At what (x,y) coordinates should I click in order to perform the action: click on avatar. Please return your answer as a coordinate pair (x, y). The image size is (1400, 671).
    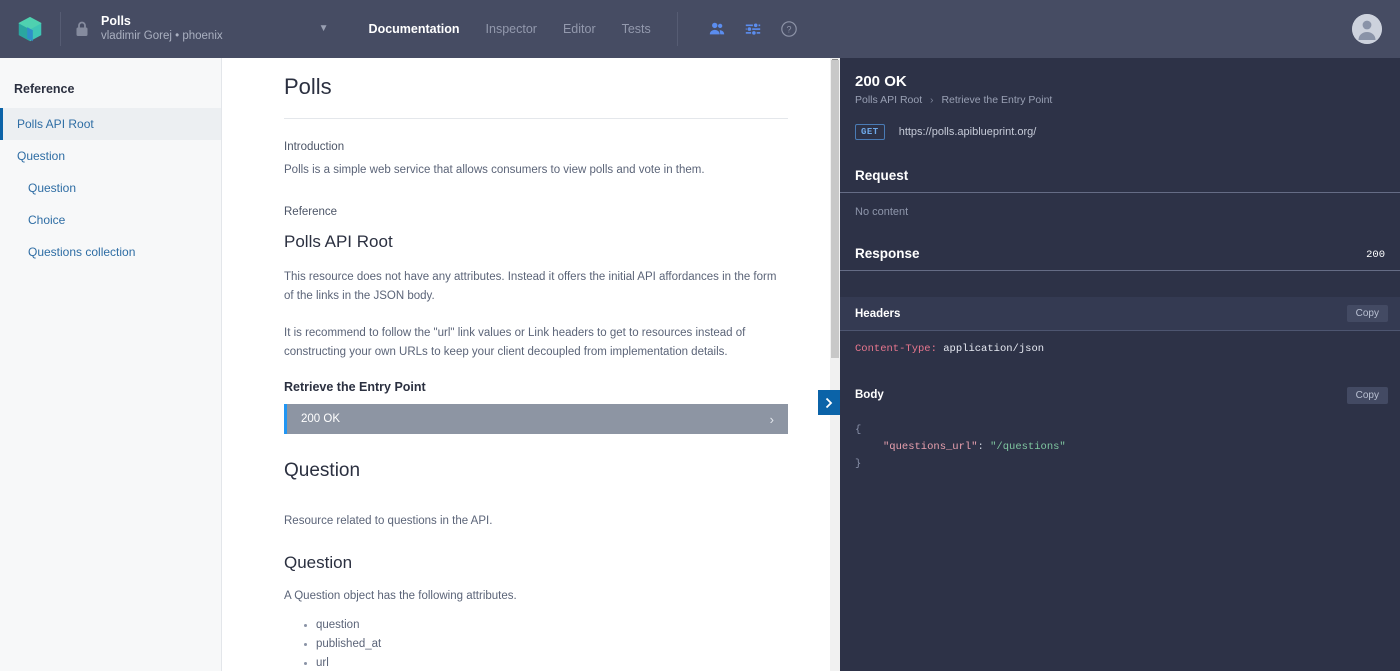
    Looking at the image, I should click on (1367, 29).